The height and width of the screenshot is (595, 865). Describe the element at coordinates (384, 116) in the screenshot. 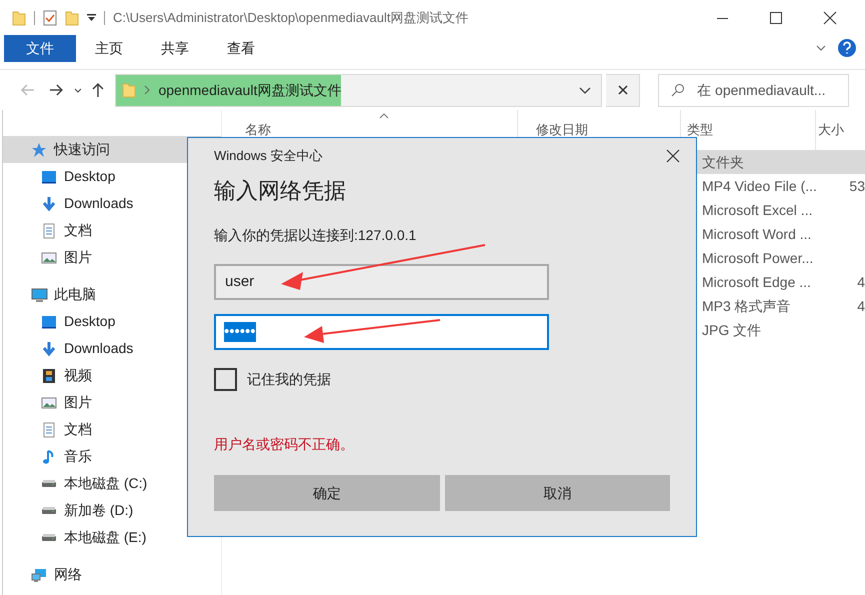

I see `sort-icon` at that location.